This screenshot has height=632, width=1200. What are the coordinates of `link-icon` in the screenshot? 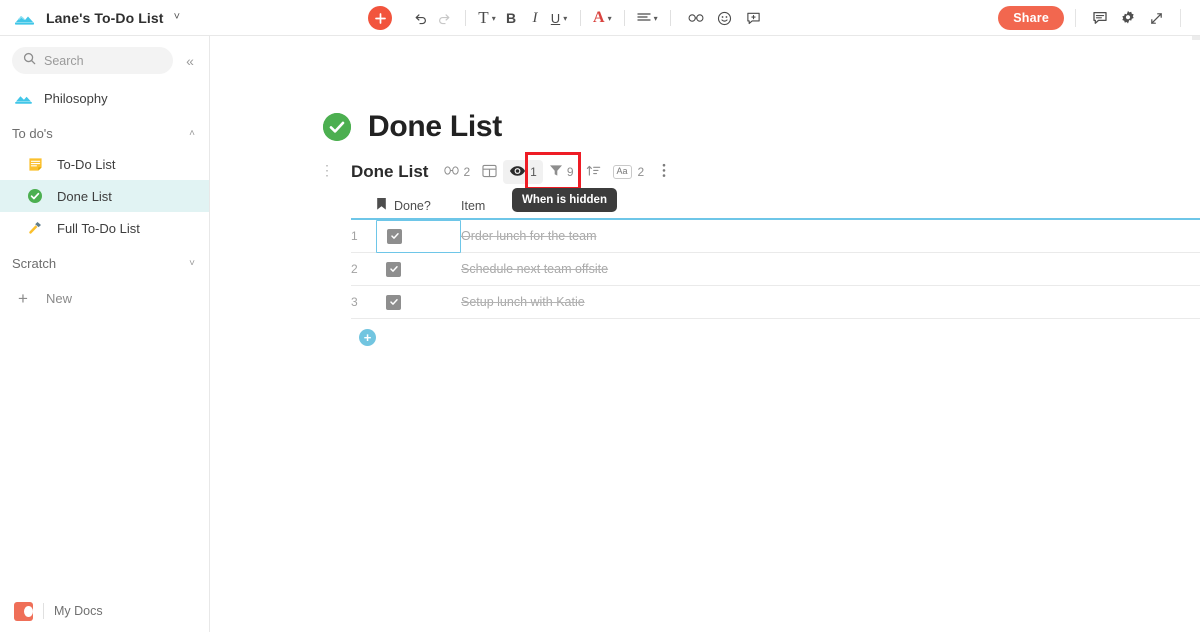 It's located at (452, 172).